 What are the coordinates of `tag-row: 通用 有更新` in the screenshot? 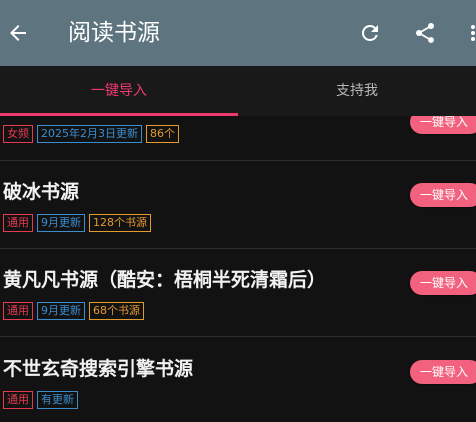 It's located at (42, 400).